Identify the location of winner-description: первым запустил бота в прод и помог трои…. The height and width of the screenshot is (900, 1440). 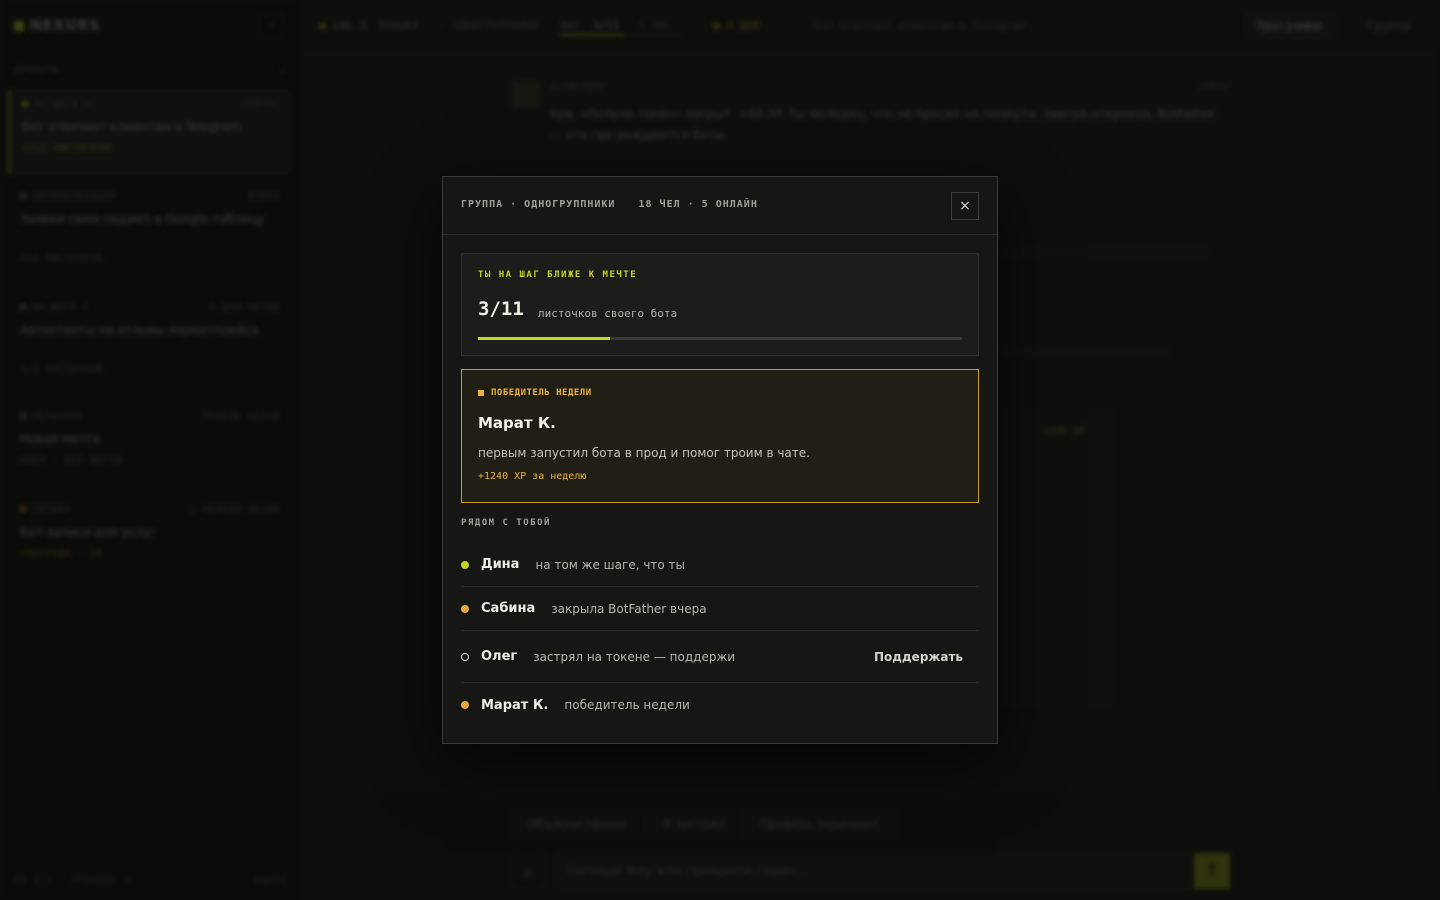
(644, 453).